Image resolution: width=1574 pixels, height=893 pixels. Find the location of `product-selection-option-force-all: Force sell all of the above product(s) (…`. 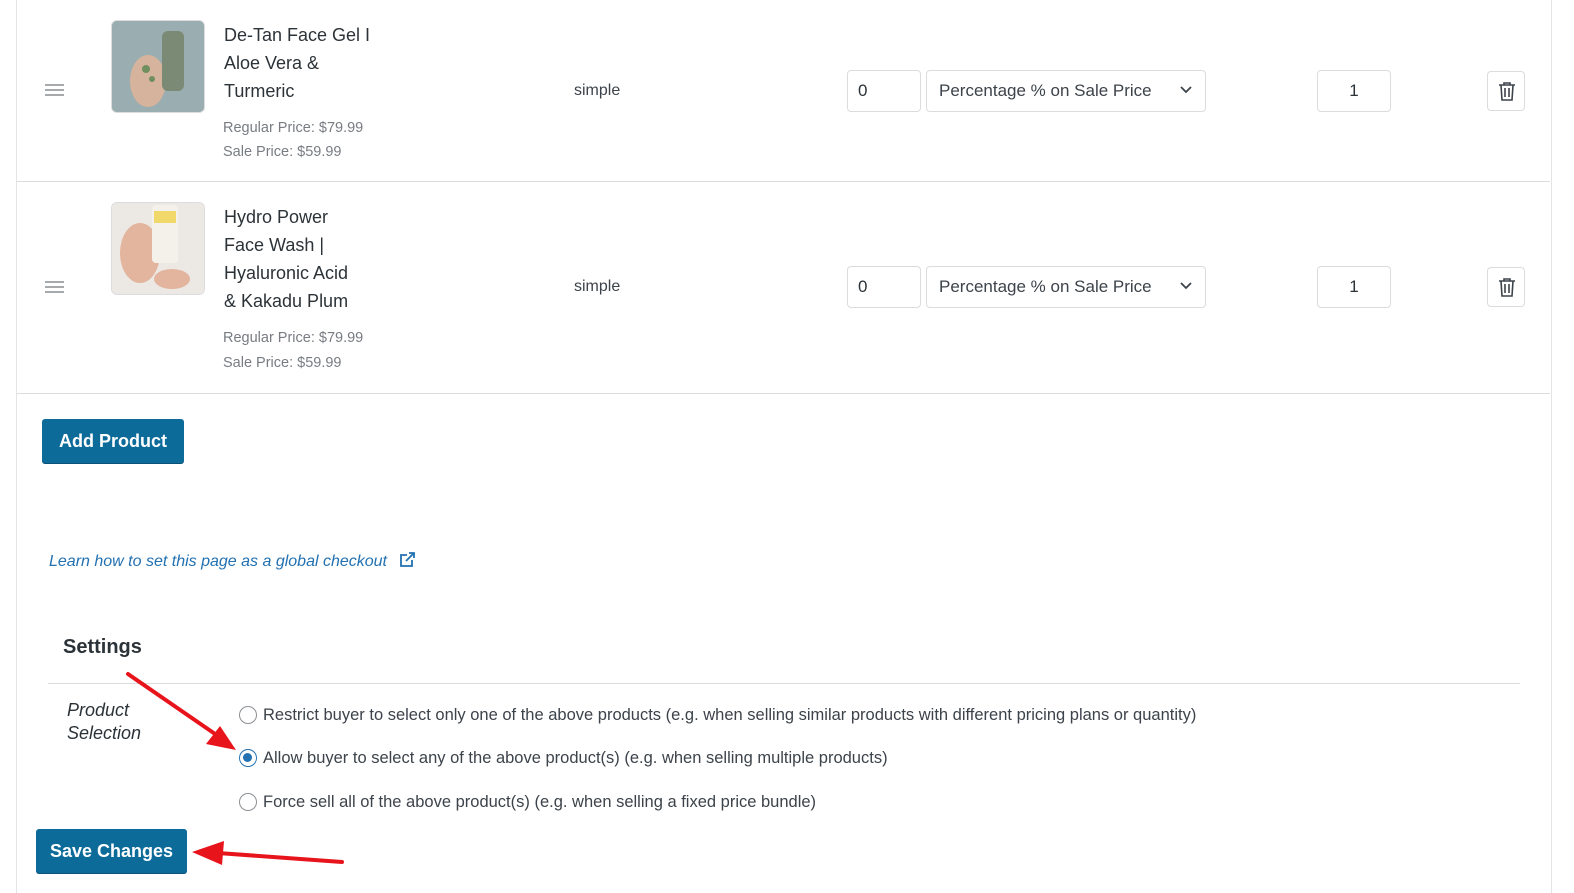

product-selection-option-force-all: Force sell all of the above product(s) (… is located at coordinates (527, 802).